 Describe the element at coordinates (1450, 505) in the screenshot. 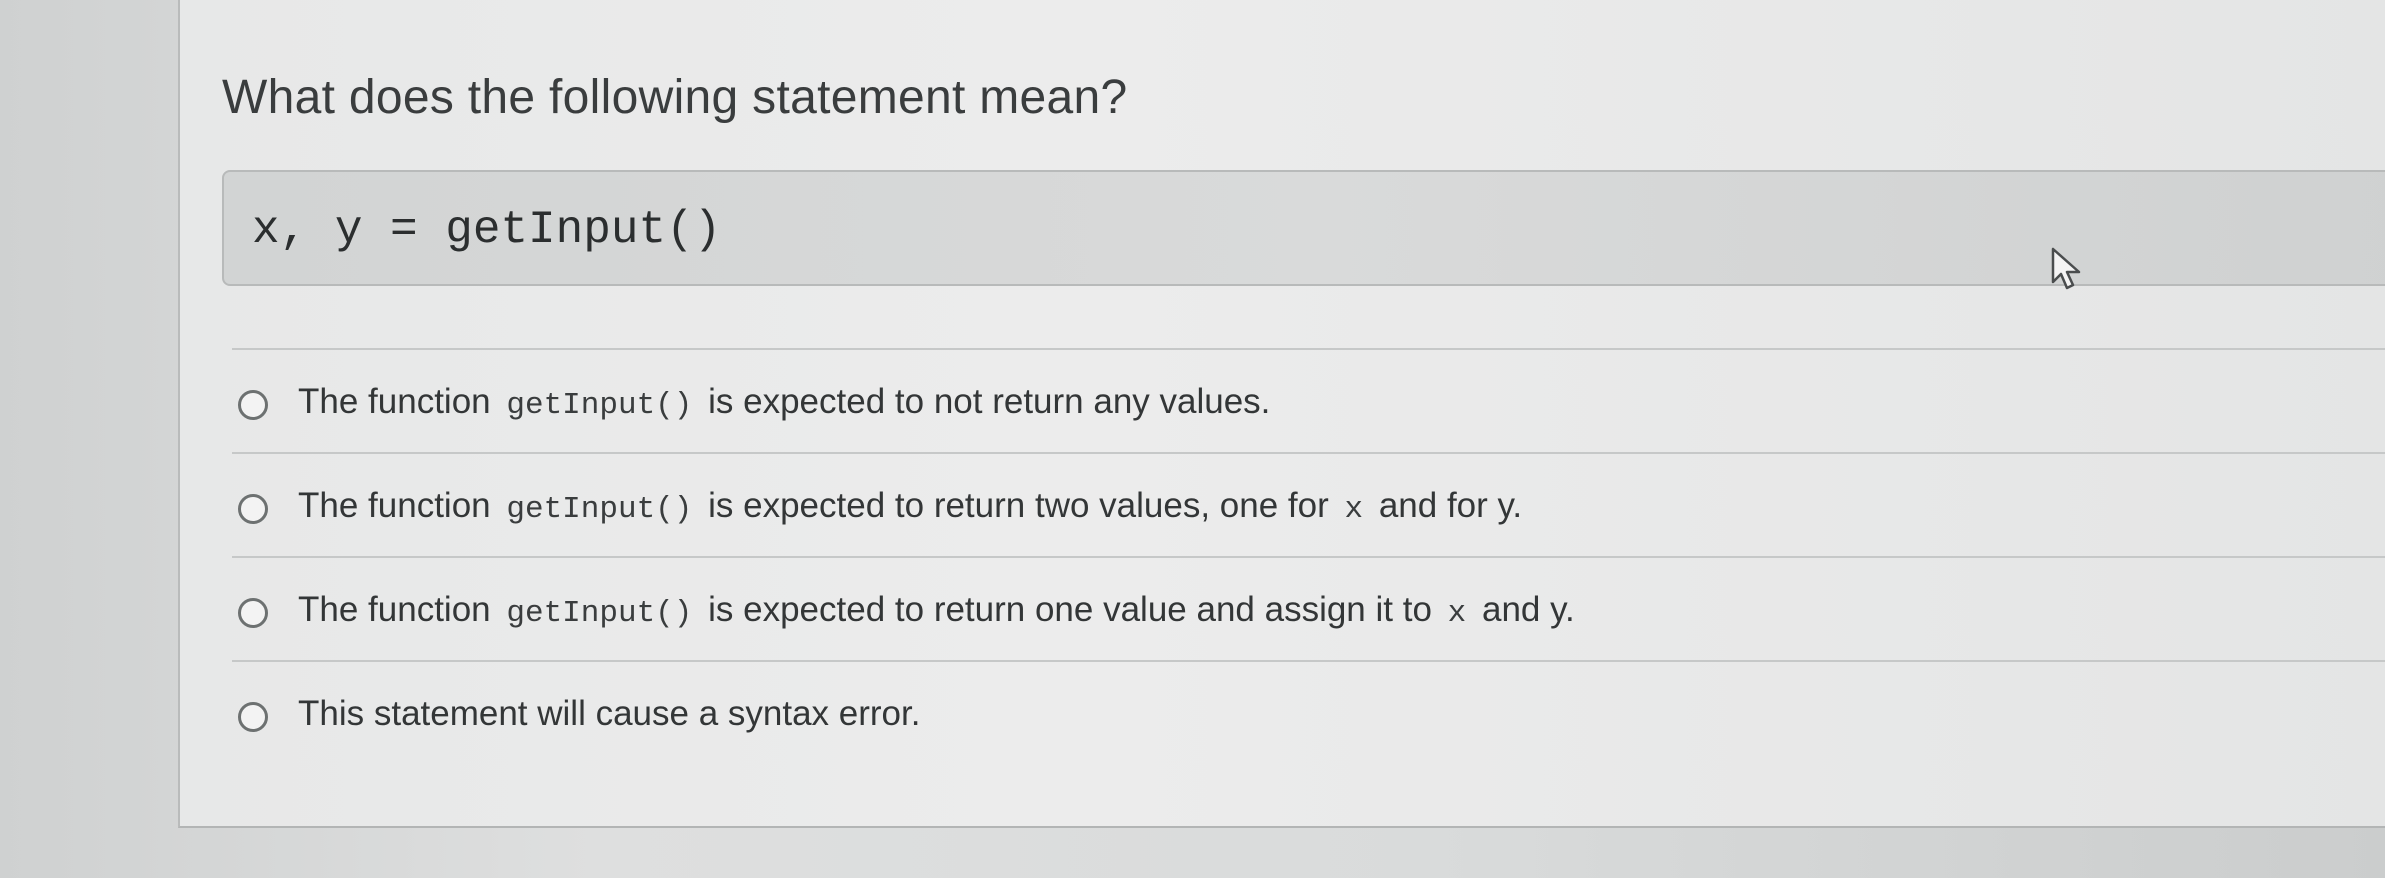

I see `option-text-part: and for y.` at that location.